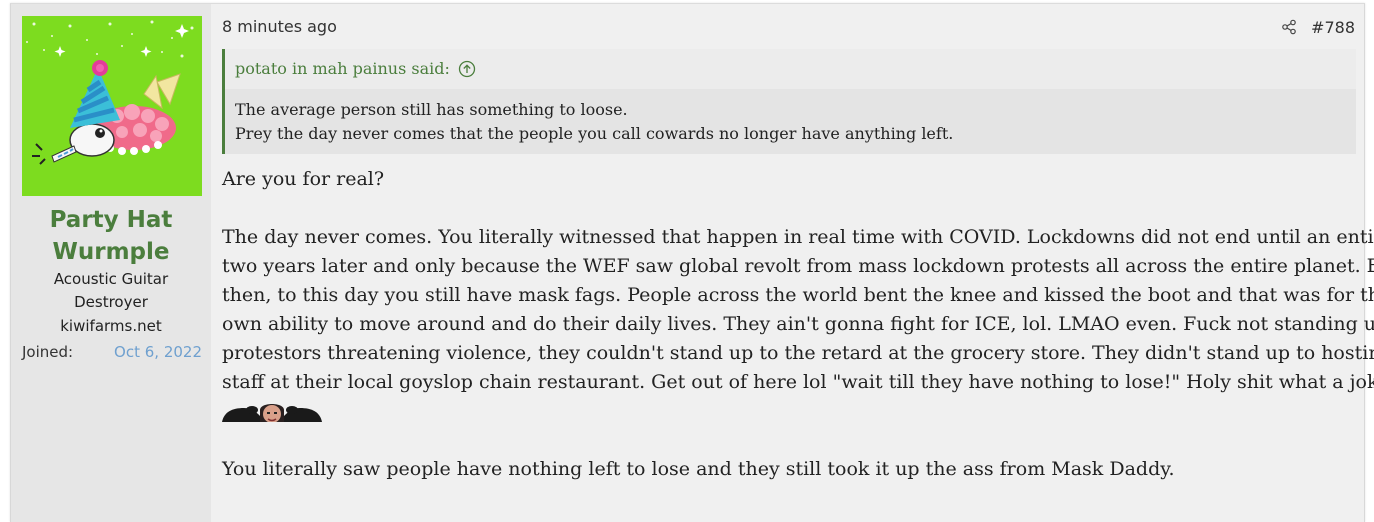 This screenshot has width=1374, height=522. What do you see at coordinates (303, 179) in the screenshot?
I see `body-line-1: Are you for real?` at bounding box center [303, 179].